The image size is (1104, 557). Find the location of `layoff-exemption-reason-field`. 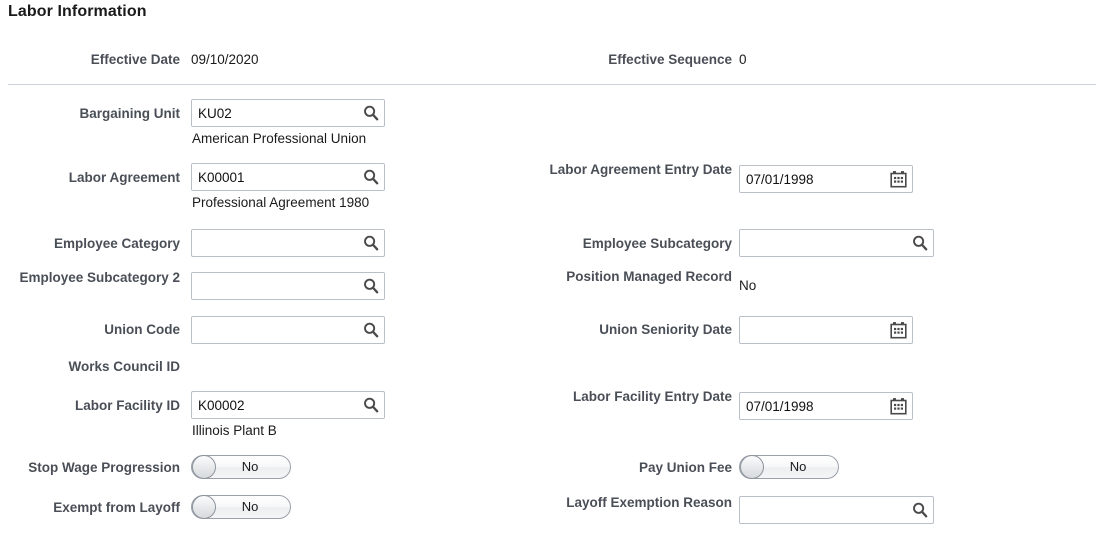

layoff-exemption-reason-field is located at coordinates (836, 510).